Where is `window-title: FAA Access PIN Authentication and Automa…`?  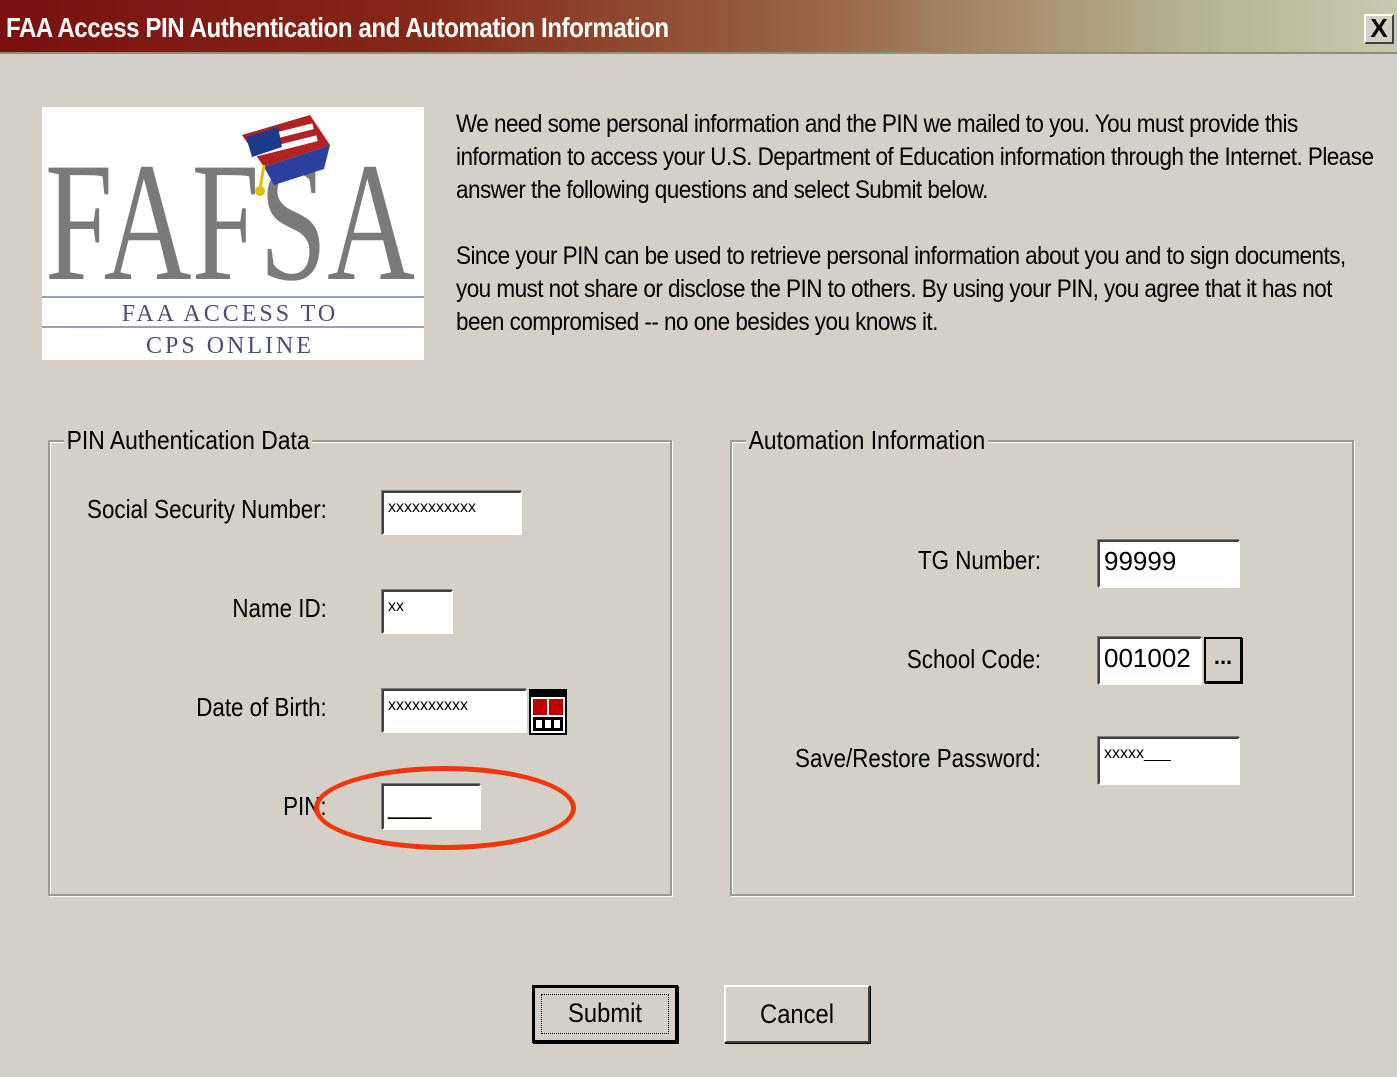
window-title: FAA Access PIN Authentication and Automa… is located at coordinates (337, 27).